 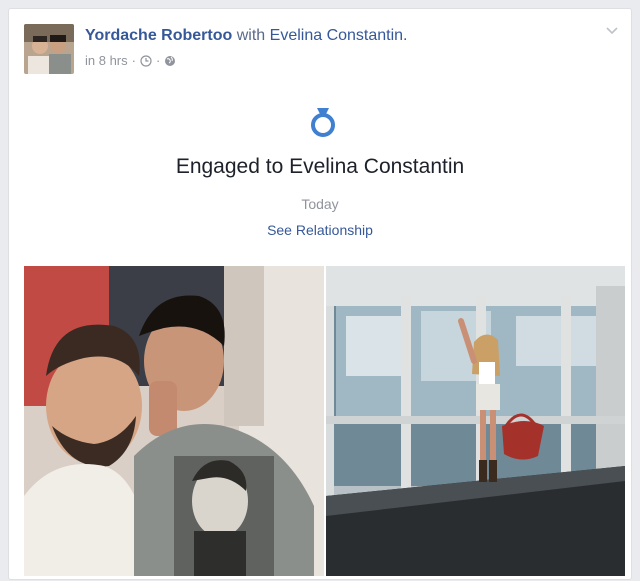 I want to click on with-text: with, so click(x=251, y=35).